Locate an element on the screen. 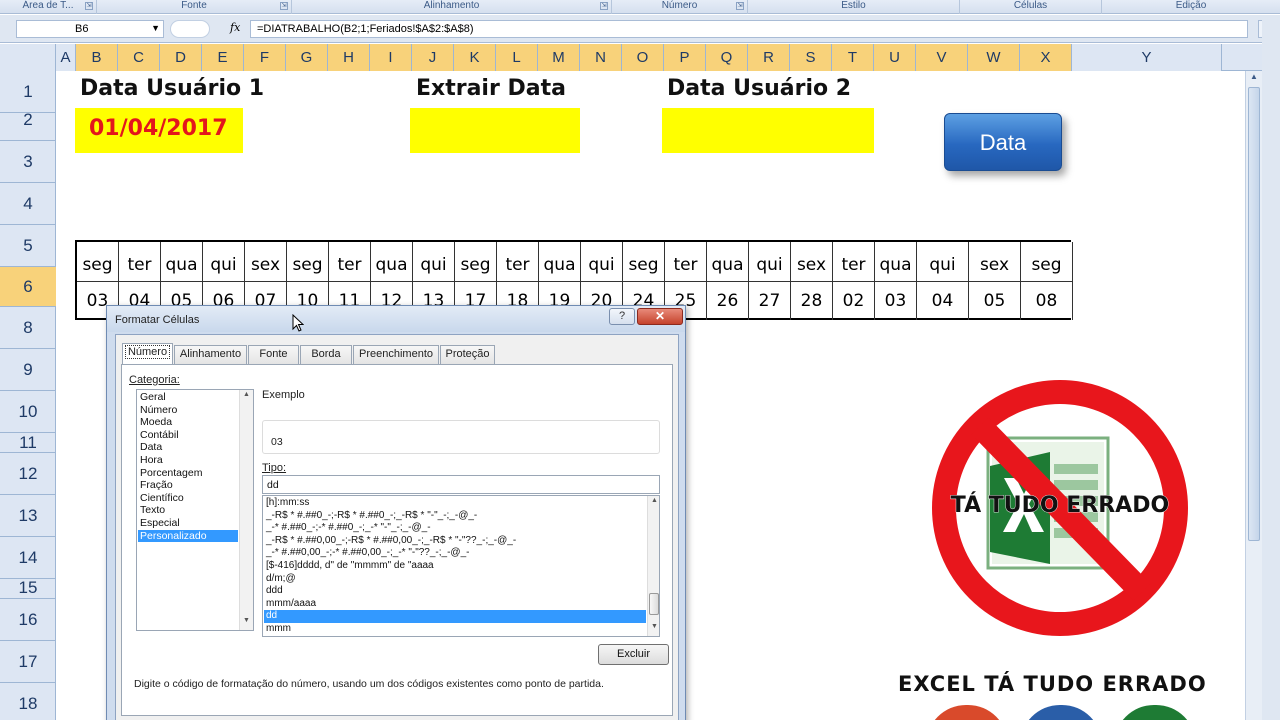 The width and height of the screenshot is (1280, 720). column-header: V is located at coordinates (942, 57).